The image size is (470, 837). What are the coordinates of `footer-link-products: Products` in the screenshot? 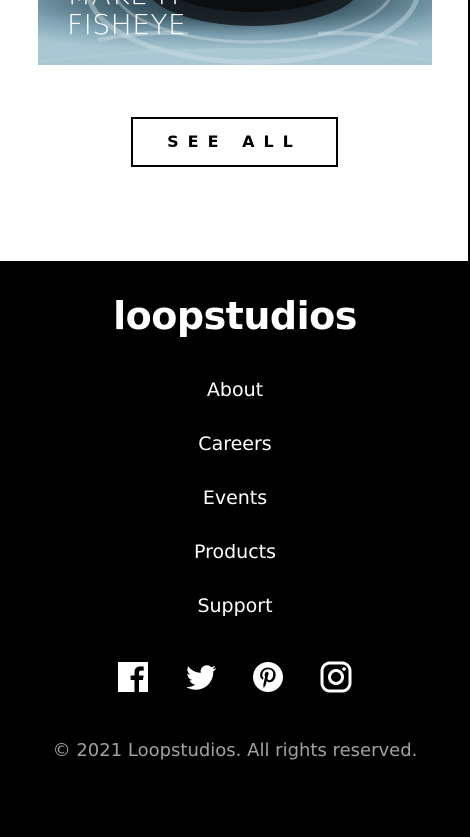 It's located at (235, 552).